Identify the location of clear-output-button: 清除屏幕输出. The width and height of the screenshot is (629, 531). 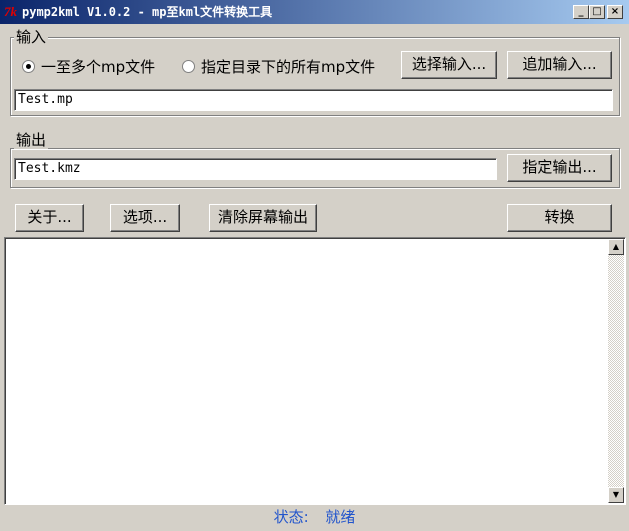
(263, 218).